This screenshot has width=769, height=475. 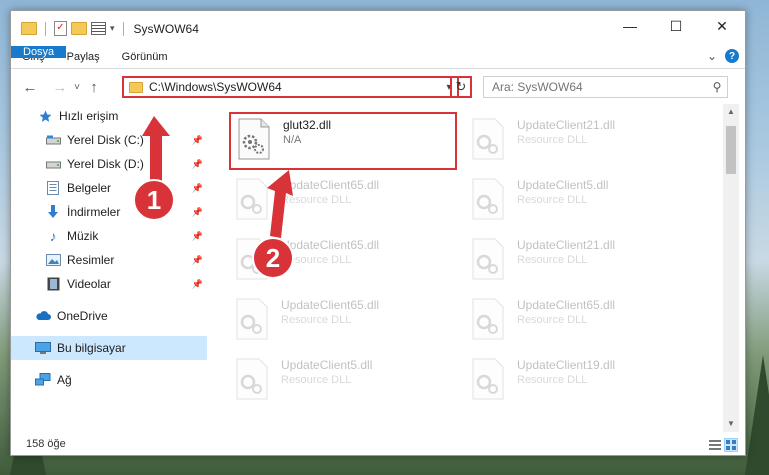 What do you see at coordinates (94, 87) in the screenshot?
I see `up-button: ↑` at bounding box center [94, 87].